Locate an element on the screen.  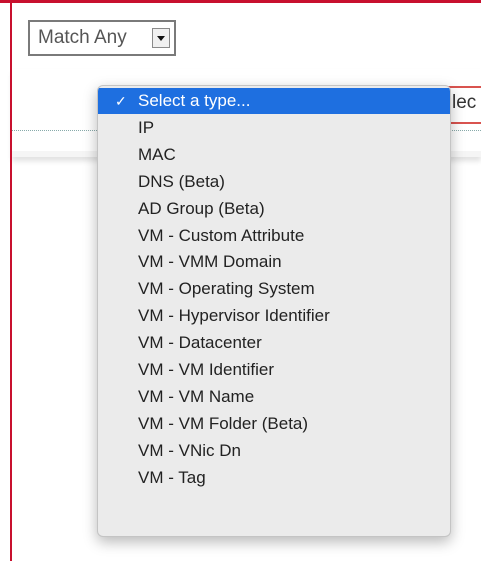
dropdown-option-label: VM - Tag is located at coordinates (172, 477).